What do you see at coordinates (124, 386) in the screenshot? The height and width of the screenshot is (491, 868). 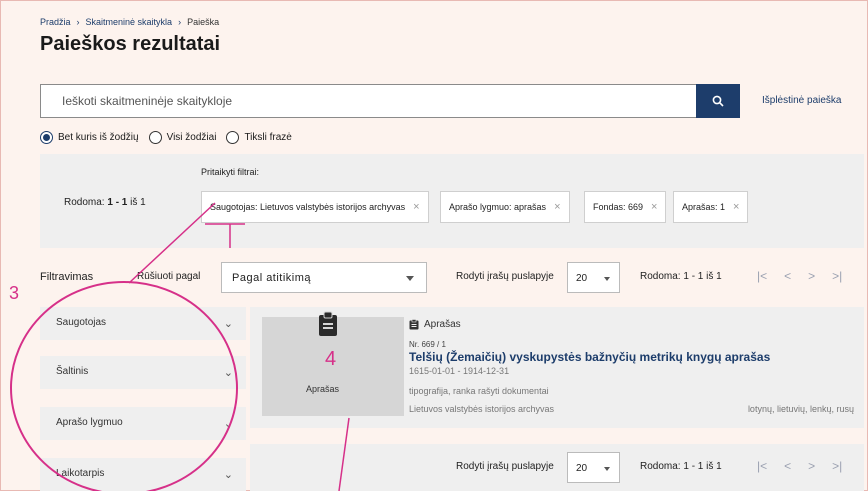 I see `annotation-ellipse` at bounding box center [124, 386].